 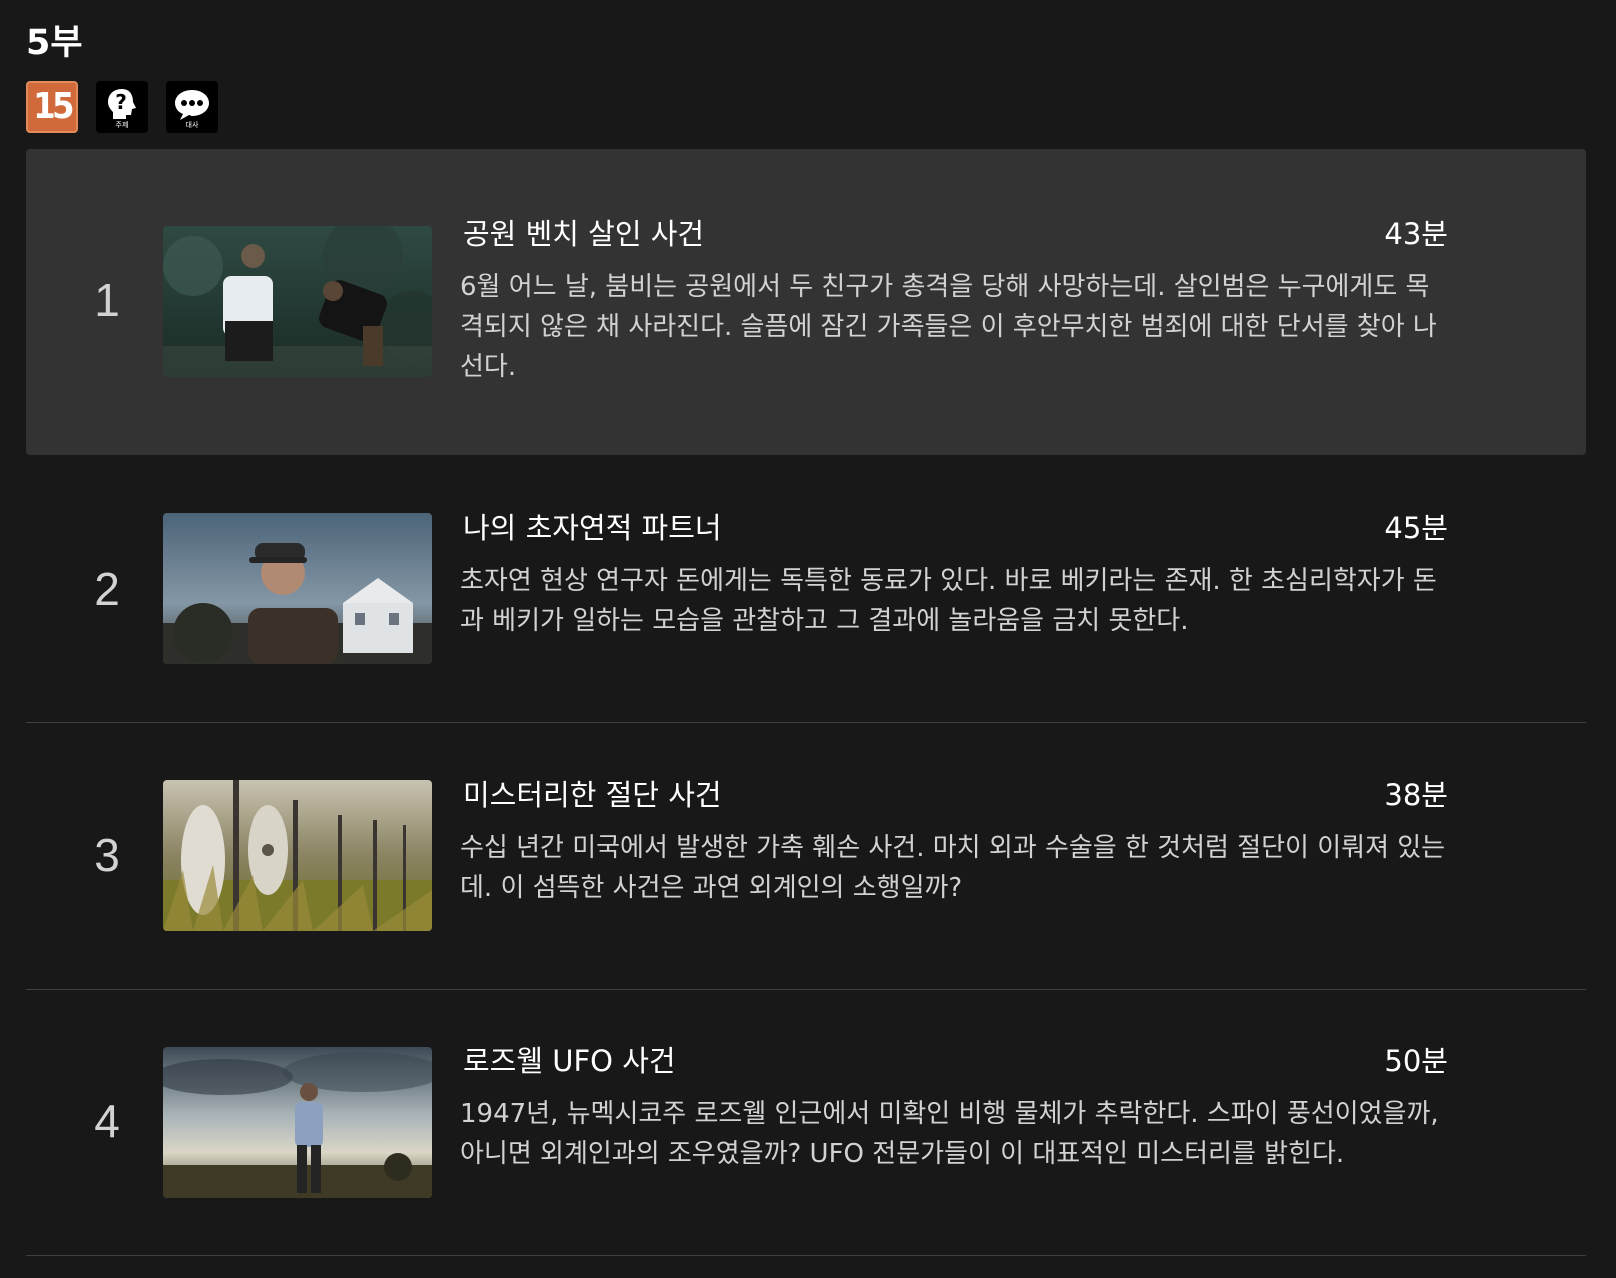 I want to click on season-title: 5부, so click(x=54, y=43).